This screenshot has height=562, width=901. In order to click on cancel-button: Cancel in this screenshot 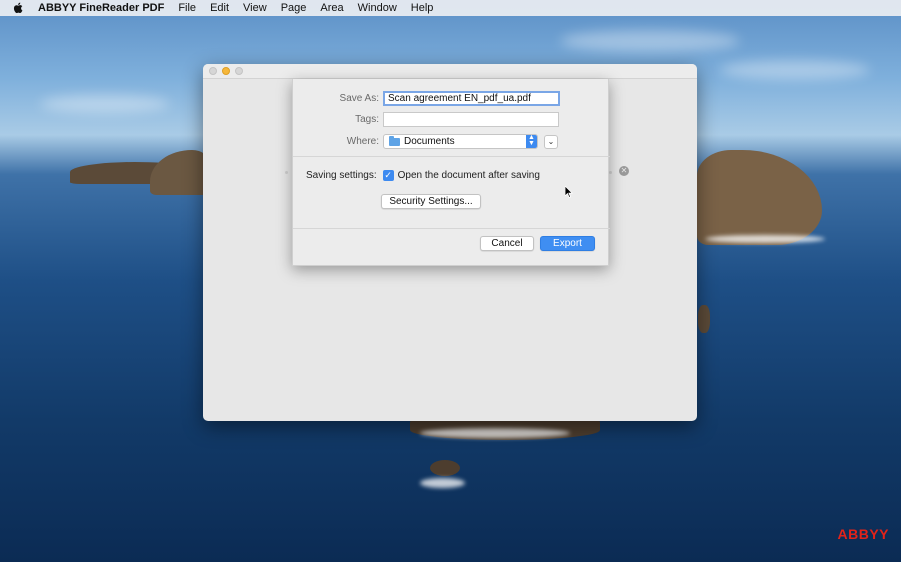, I will do `click(507, 243)`.